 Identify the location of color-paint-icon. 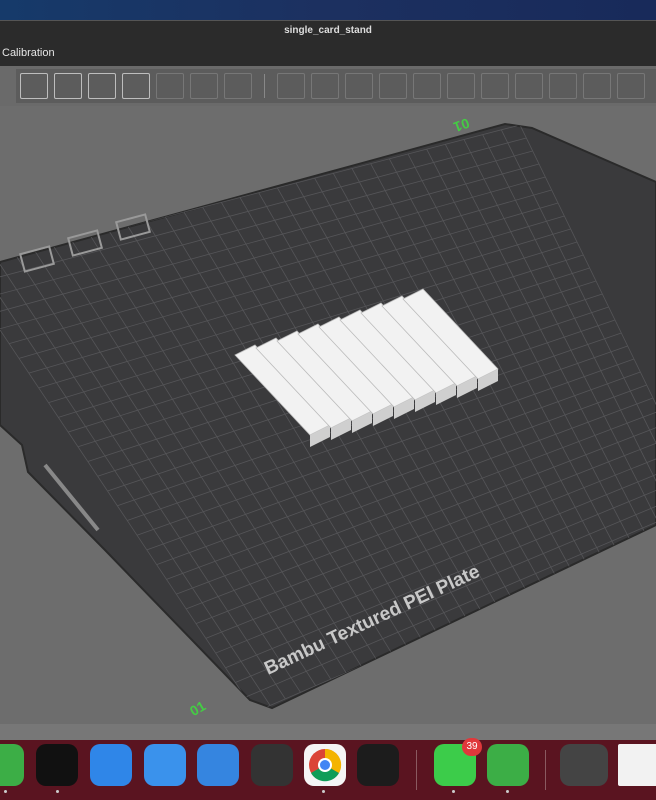
(597, 86).